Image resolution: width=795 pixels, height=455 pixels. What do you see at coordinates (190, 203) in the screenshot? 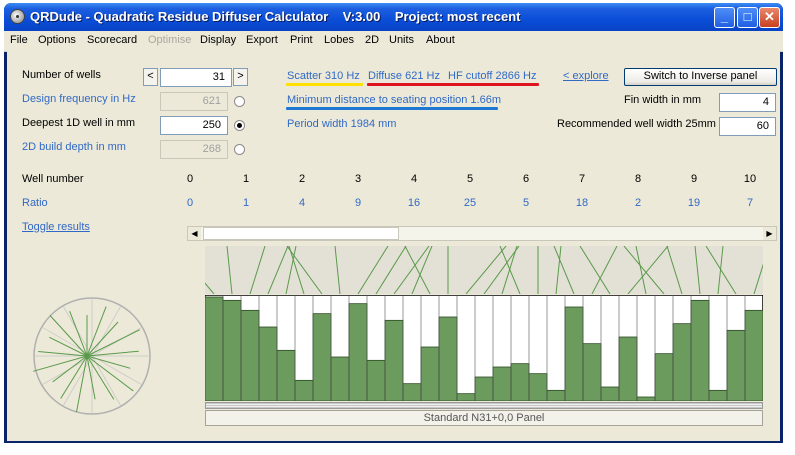
I see `ratio-cell: 0` at bounding box center [190, 203].